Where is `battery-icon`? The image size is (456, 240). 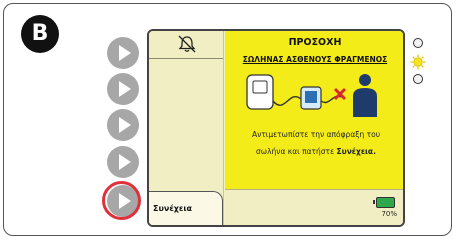
battery-icon is located at coordinates (384, 202).